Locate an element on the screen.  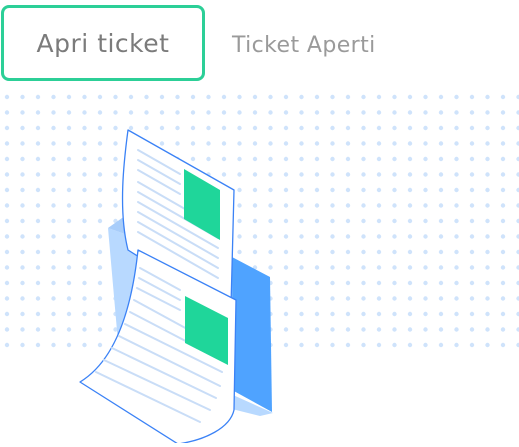
tab-apri-ticket-label: Apri ticket is located at coordinates (103, 43).